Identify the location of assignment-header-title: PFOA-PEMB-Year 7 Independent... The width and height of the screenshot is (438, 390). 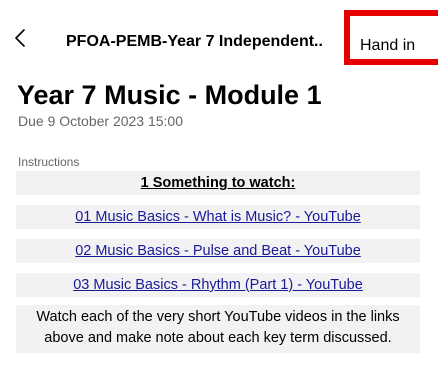
(194, 41).